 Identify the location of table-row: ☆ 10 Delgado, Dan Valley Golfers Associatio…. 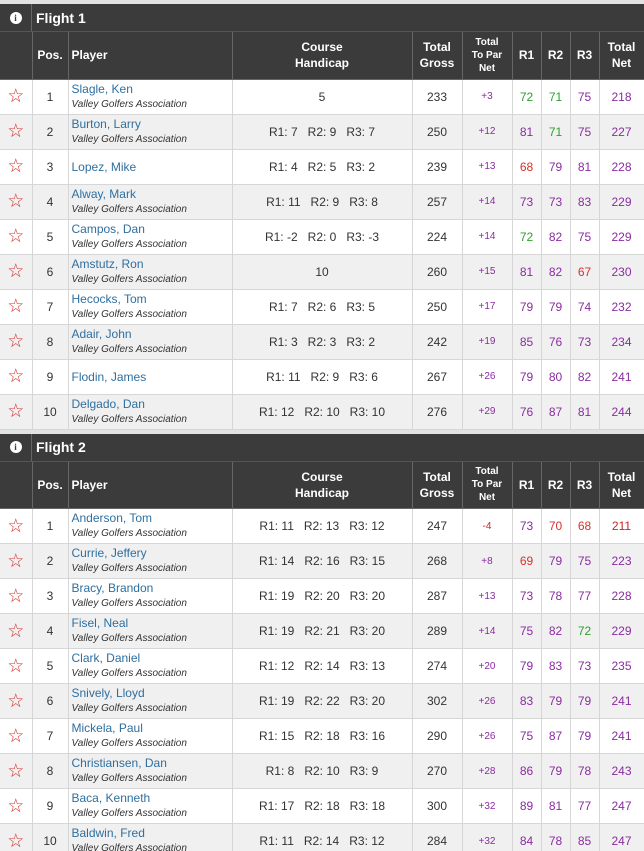
(322, 412).